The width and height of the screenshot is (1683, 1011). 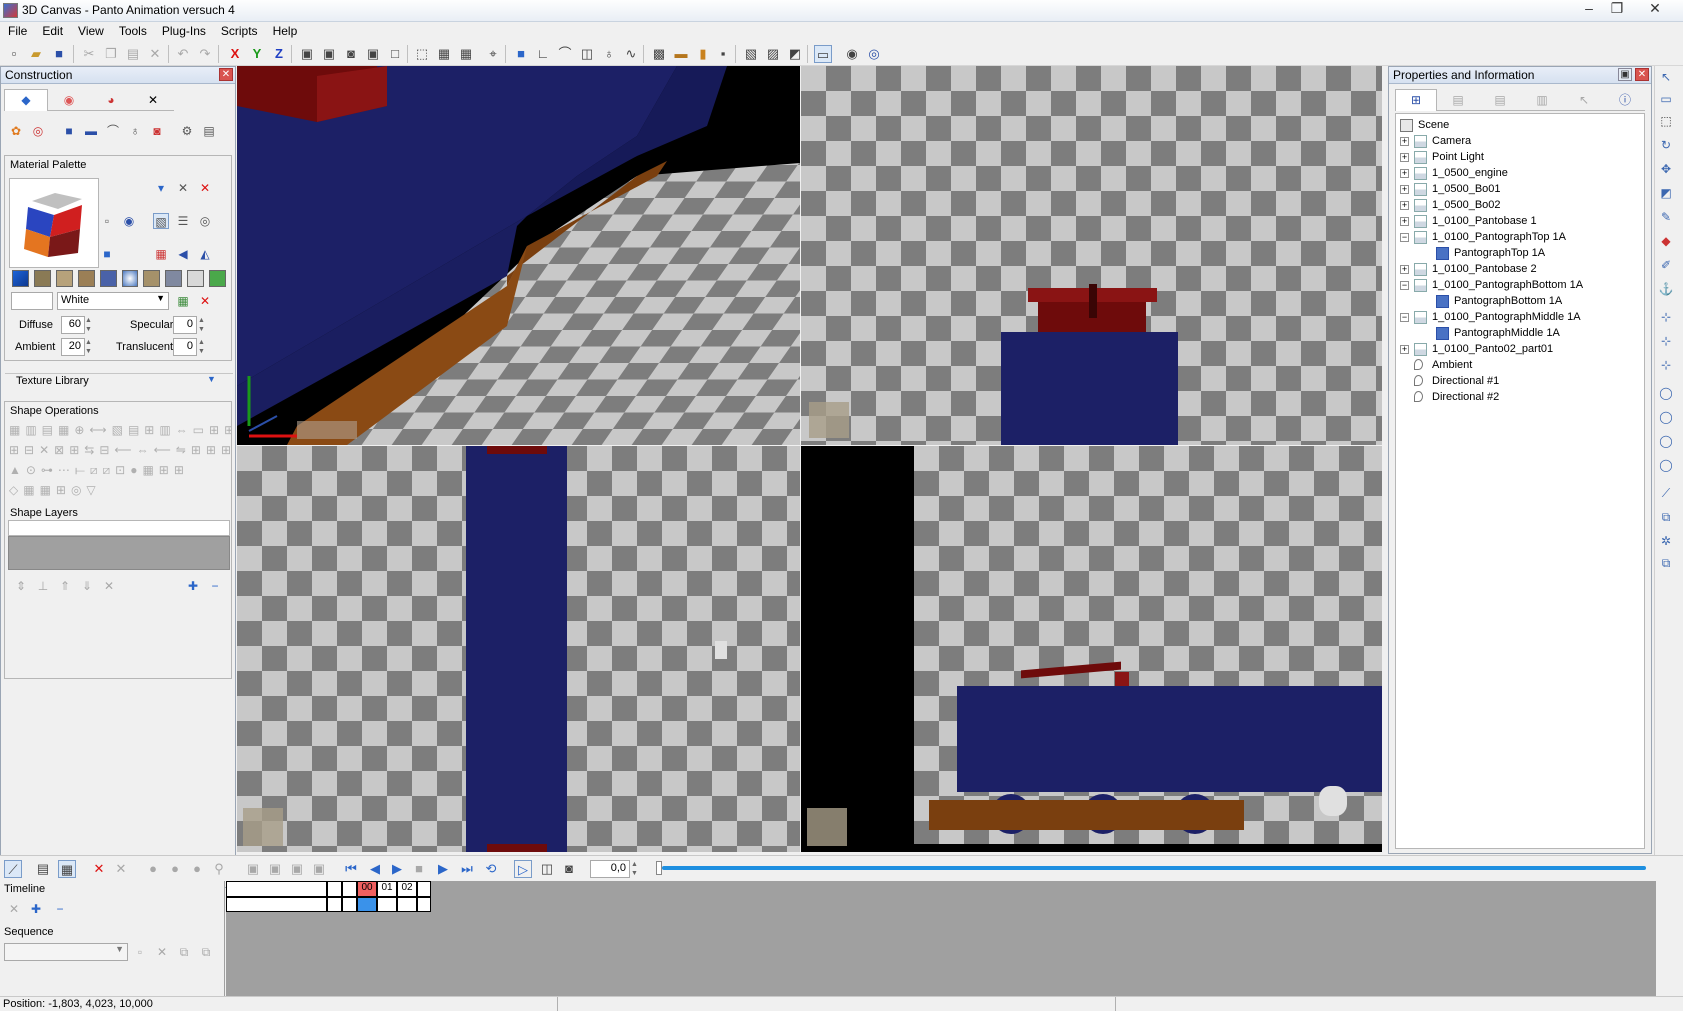 I want to click on tab-layers-icon: ▥, so click(x=1542, y=101).